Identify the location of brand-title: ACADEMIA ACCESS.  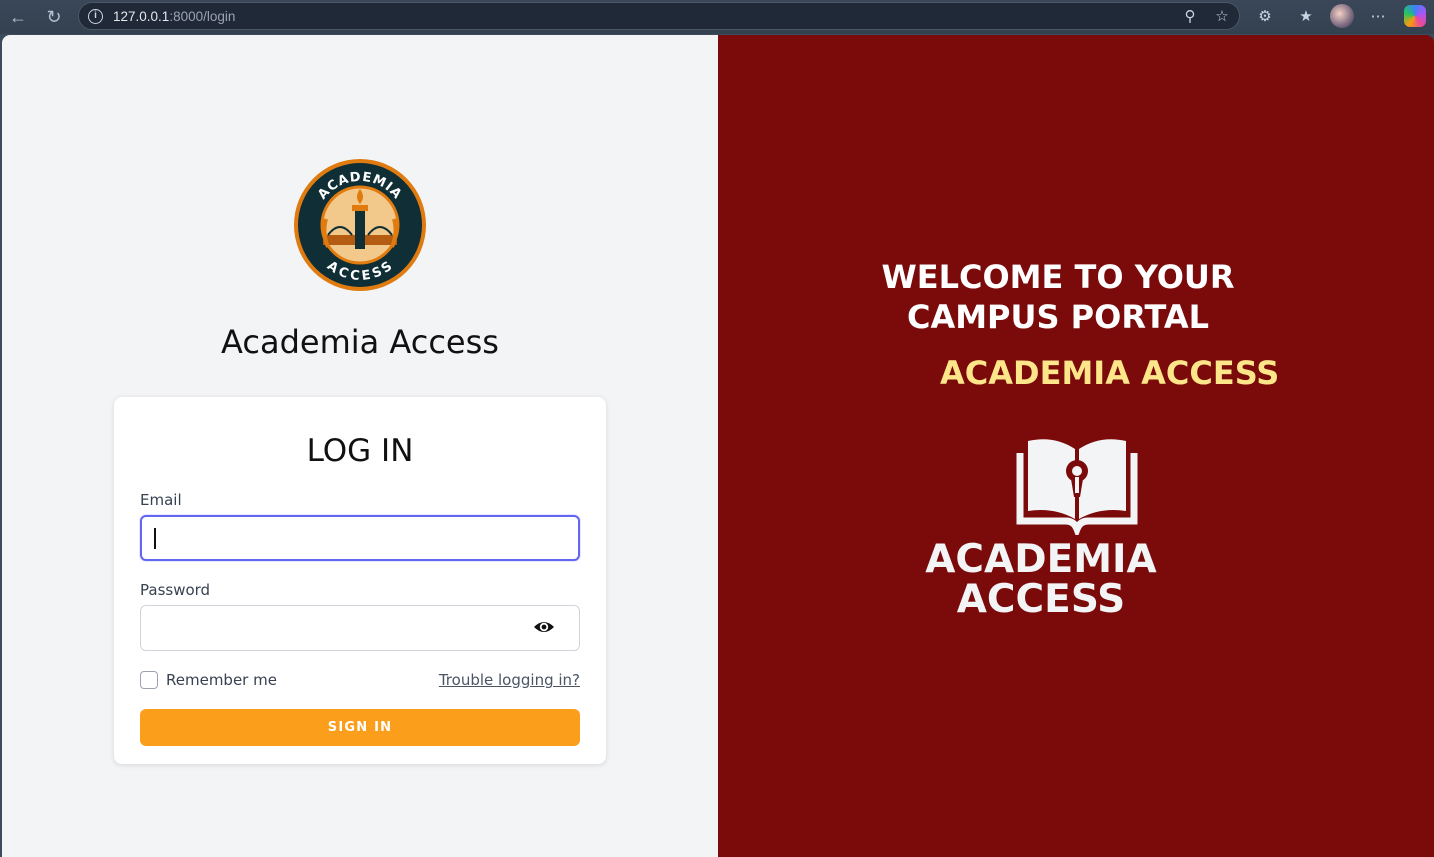
(1110, 373).